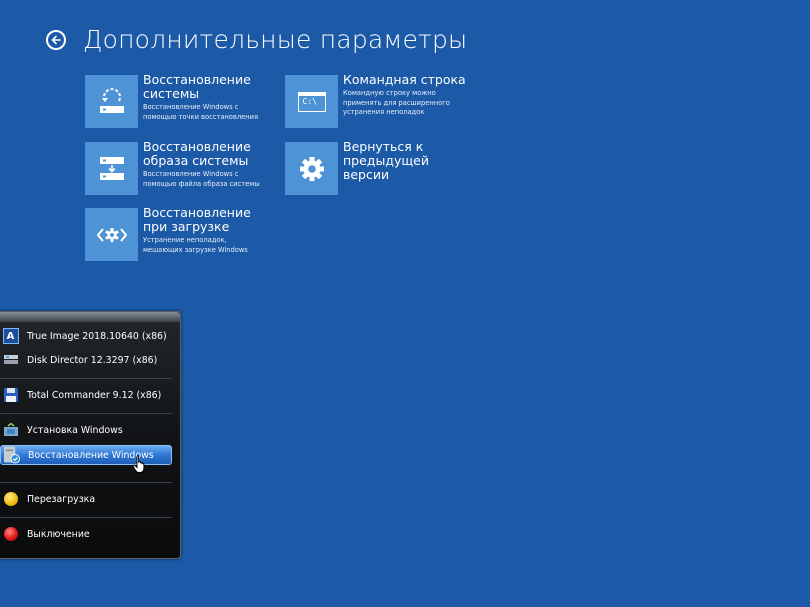 The width and height of the screenshot is (810, 607). Describe the element at coordinates (111, 234) in the screenshot. I see `startup-repair-icon` at that location.